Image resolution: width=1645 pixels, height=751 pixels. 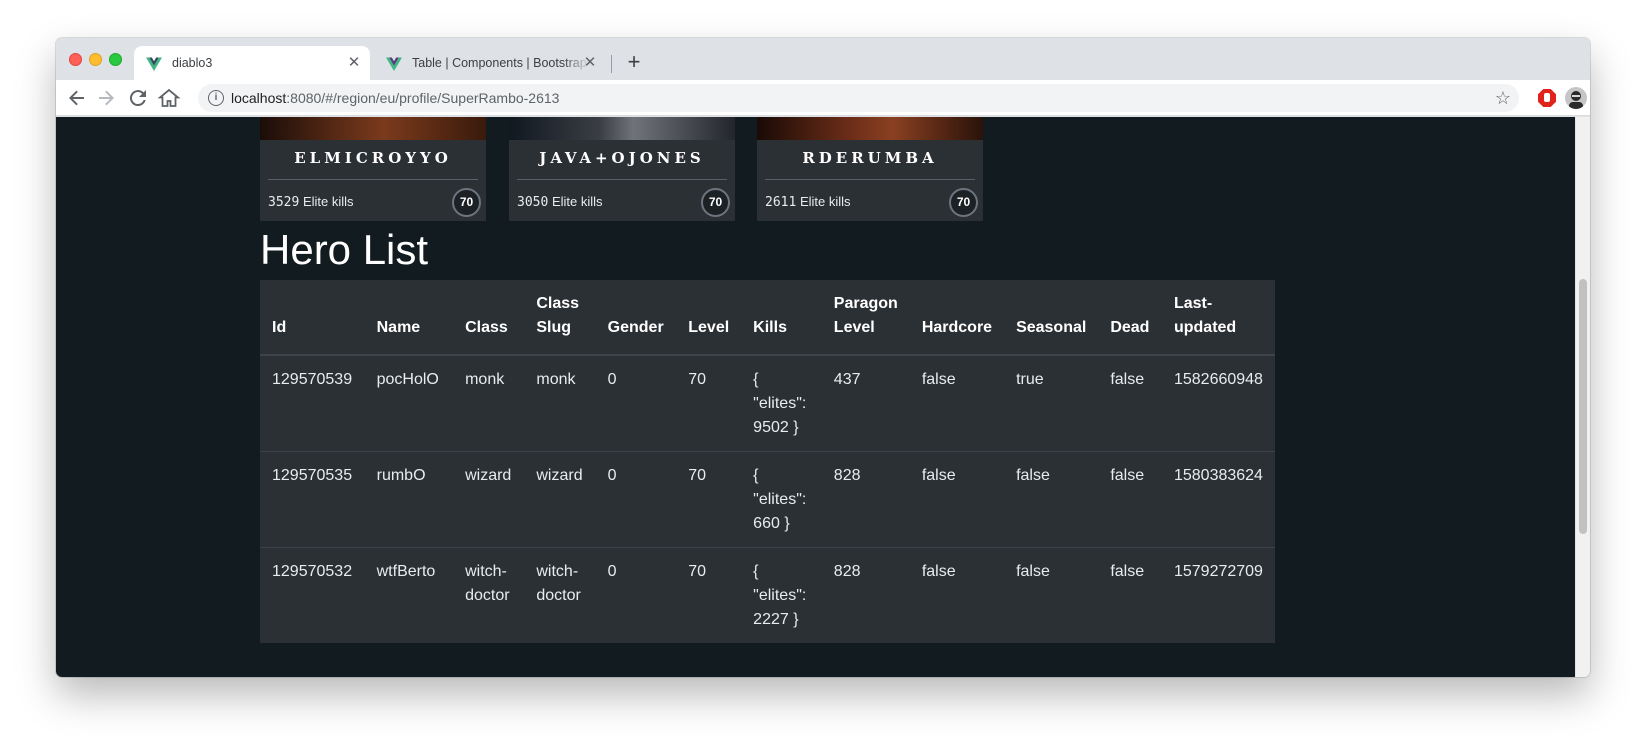 What do you see at coordinates (312, 595) in the screenshot?
I see `cell-id: 129570532` at bounding box center [312, 595].